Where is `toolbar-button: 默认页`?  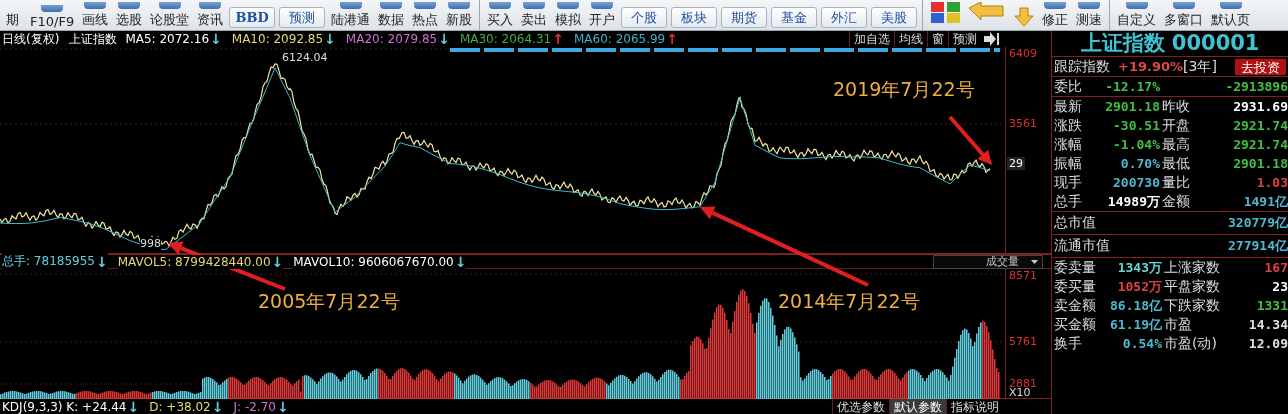 toolbar-button: 默认页 is located at coordinates (1231, 15).